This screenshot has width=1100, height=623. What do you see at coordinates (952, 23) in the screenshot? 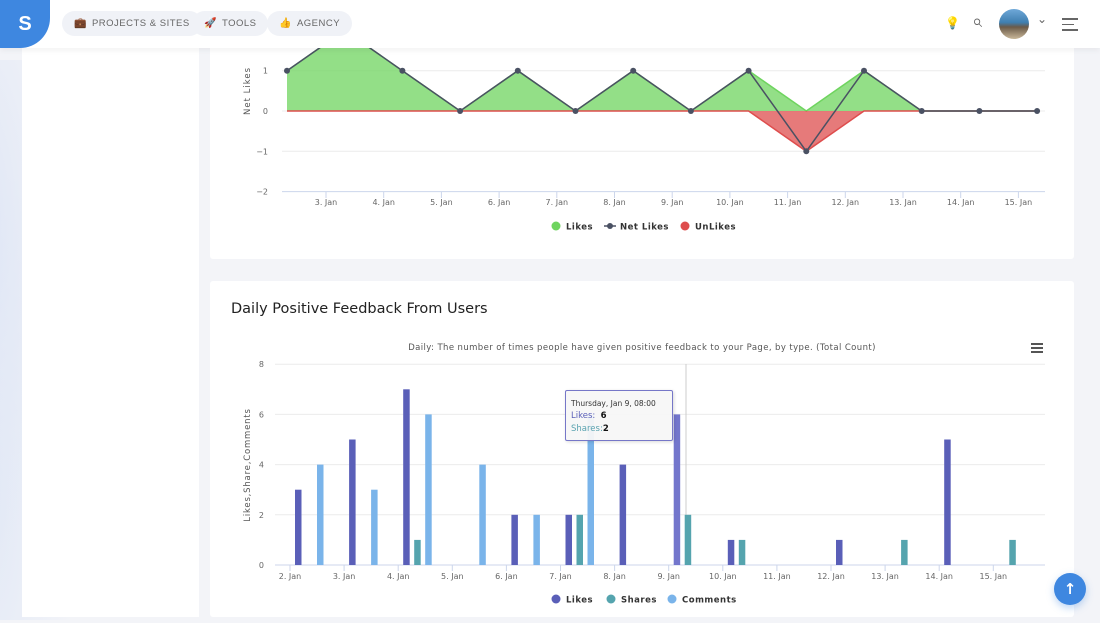
I see `lightbulb-icon: 💡` at bounding box center [952, 23].